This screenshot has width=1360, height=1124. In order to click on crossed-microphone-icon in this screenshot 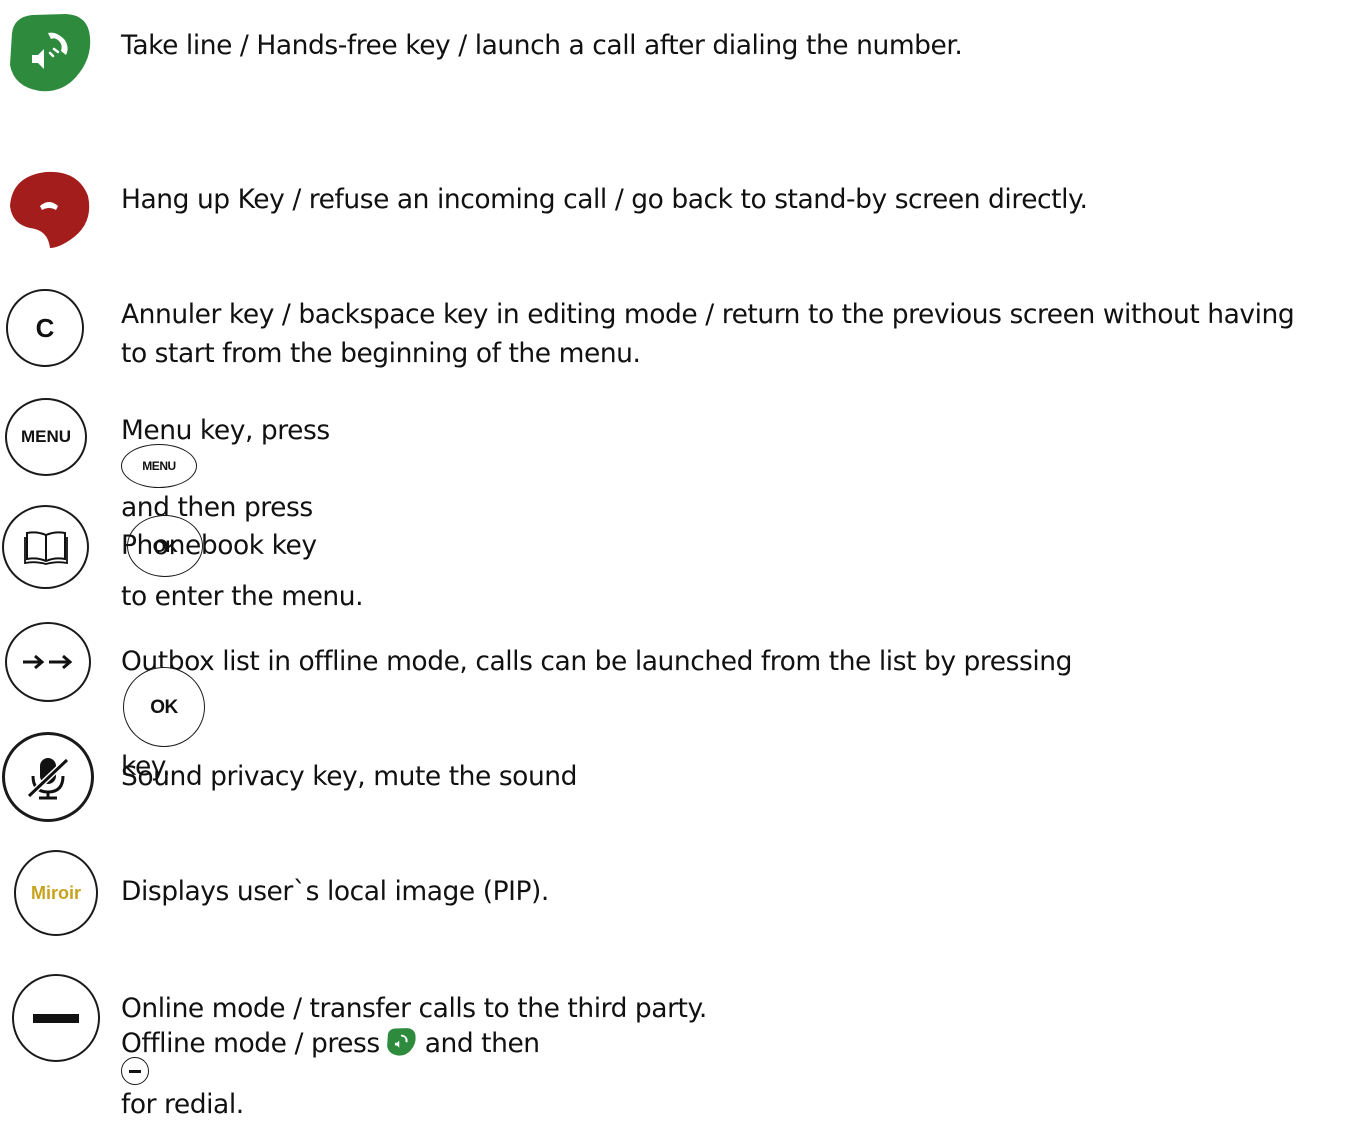, I will do `click(48, 778)`.